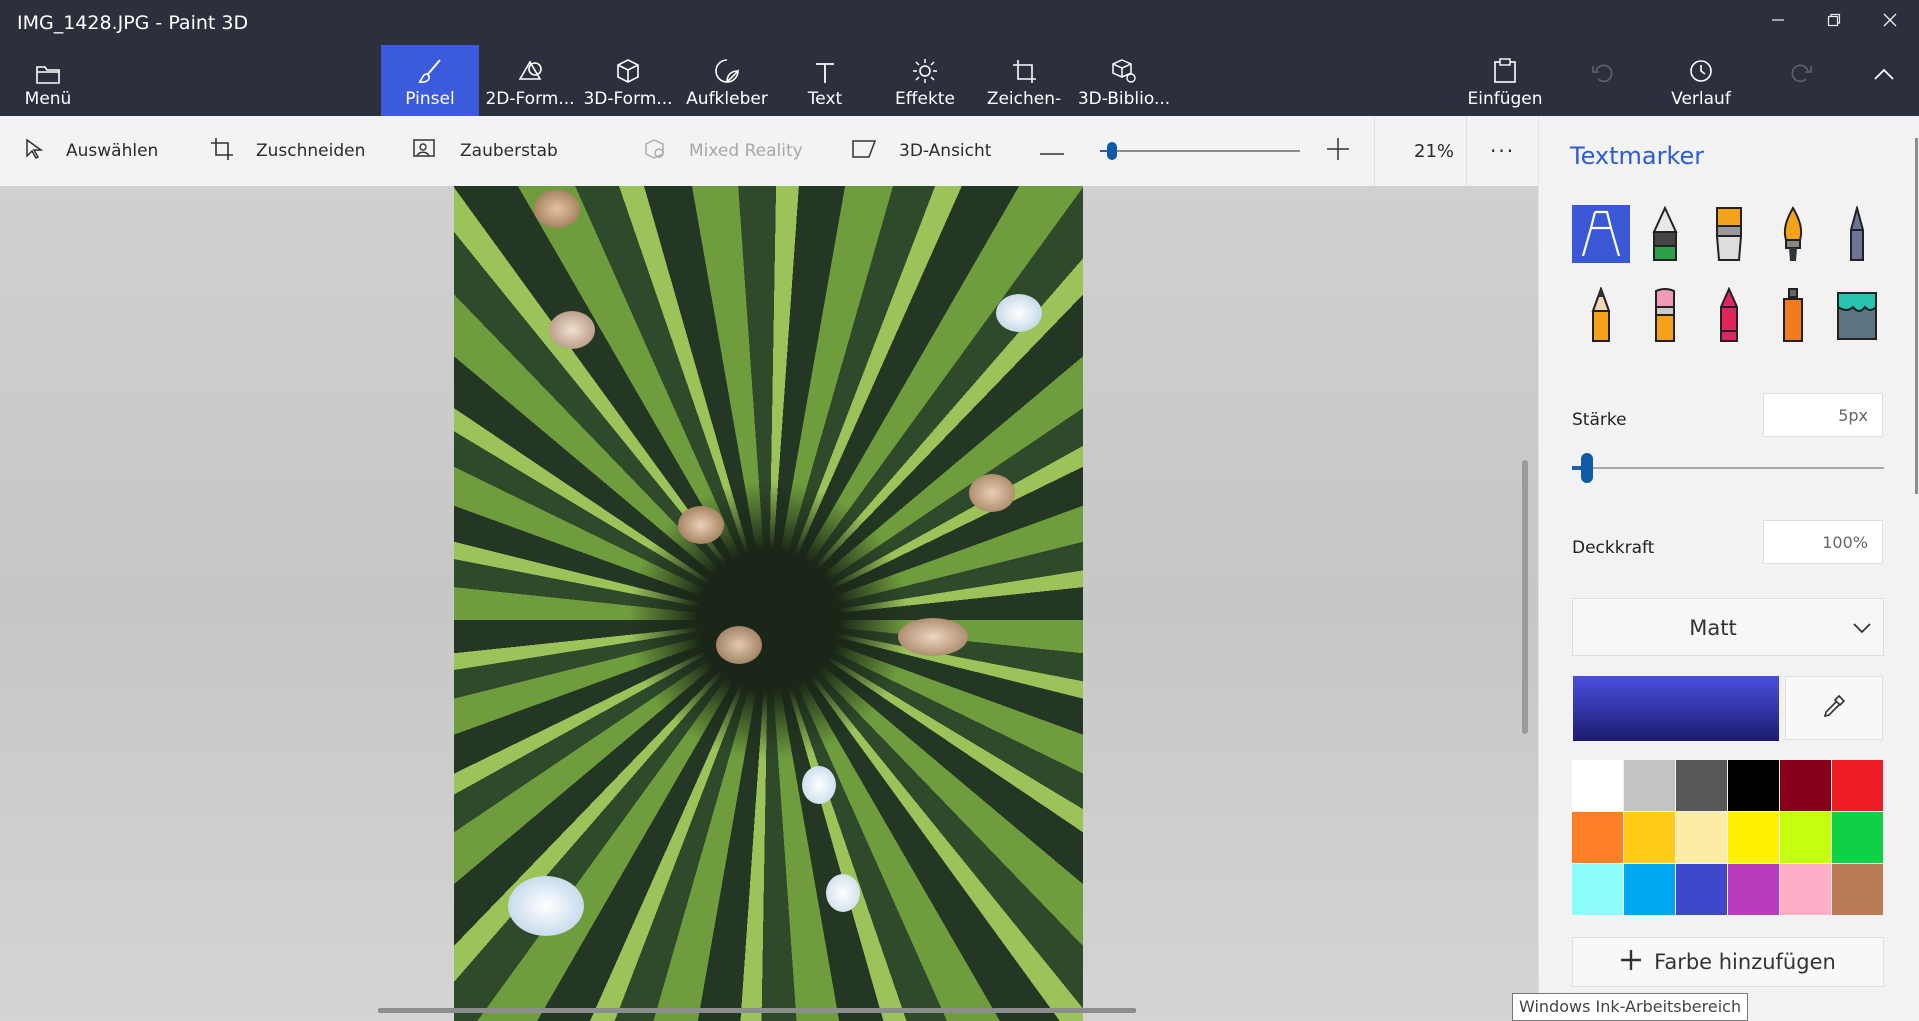 The height and width of the screenshot is (1021, 1919). What do you see at coordinates (1665, 315) in the screenshot?
I see `eraser-button` at bounding box center [1665, 315].